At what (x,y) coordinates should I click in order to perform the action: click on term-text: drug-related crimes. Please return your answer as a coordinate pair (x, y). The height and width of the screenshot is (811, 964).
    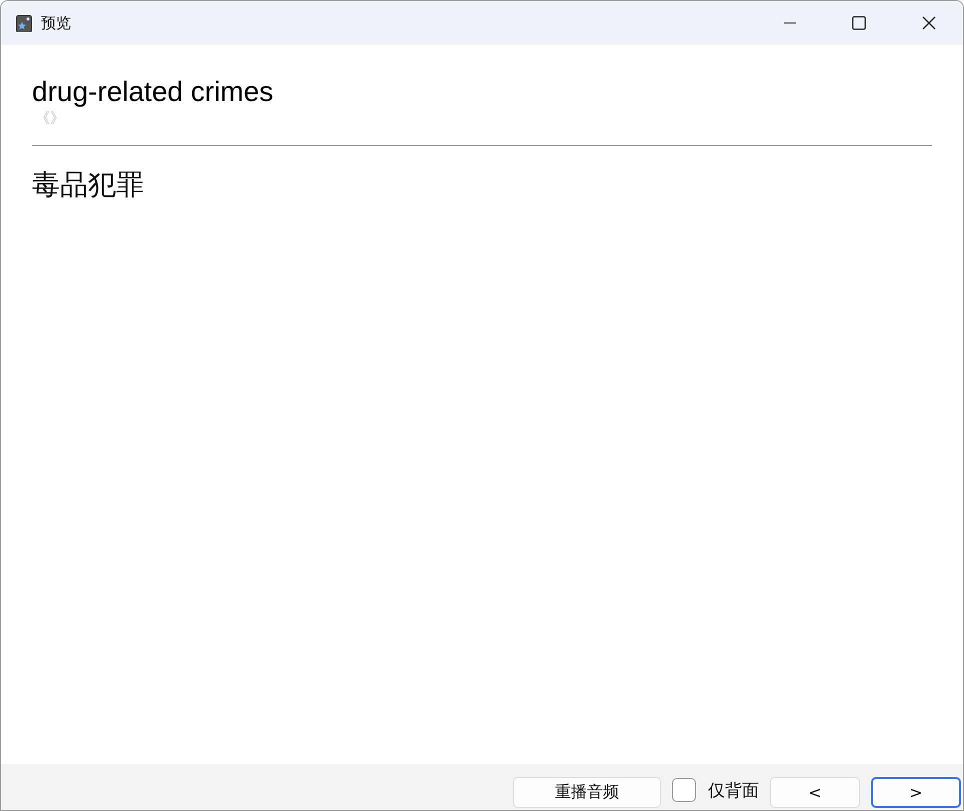
    Looking at the image, I should click on (153, 92).